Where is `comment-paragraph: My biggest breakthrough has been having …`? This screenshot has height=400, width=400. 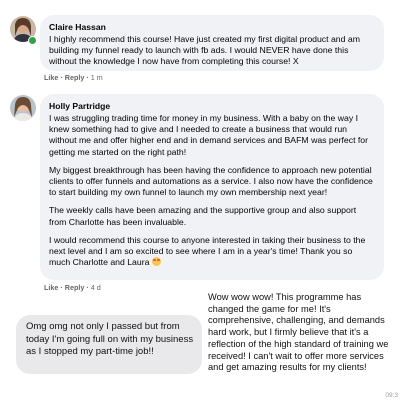 comment-paragraph: My biggest breakthrough has been having … is located at coordinates (211, 181).